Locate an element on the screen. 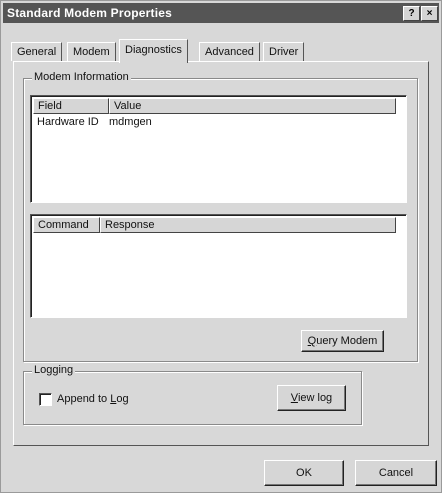 The width and height of the screenshot is (442, 493). command-list-header: Command Response is located at coordinates (218, 225).